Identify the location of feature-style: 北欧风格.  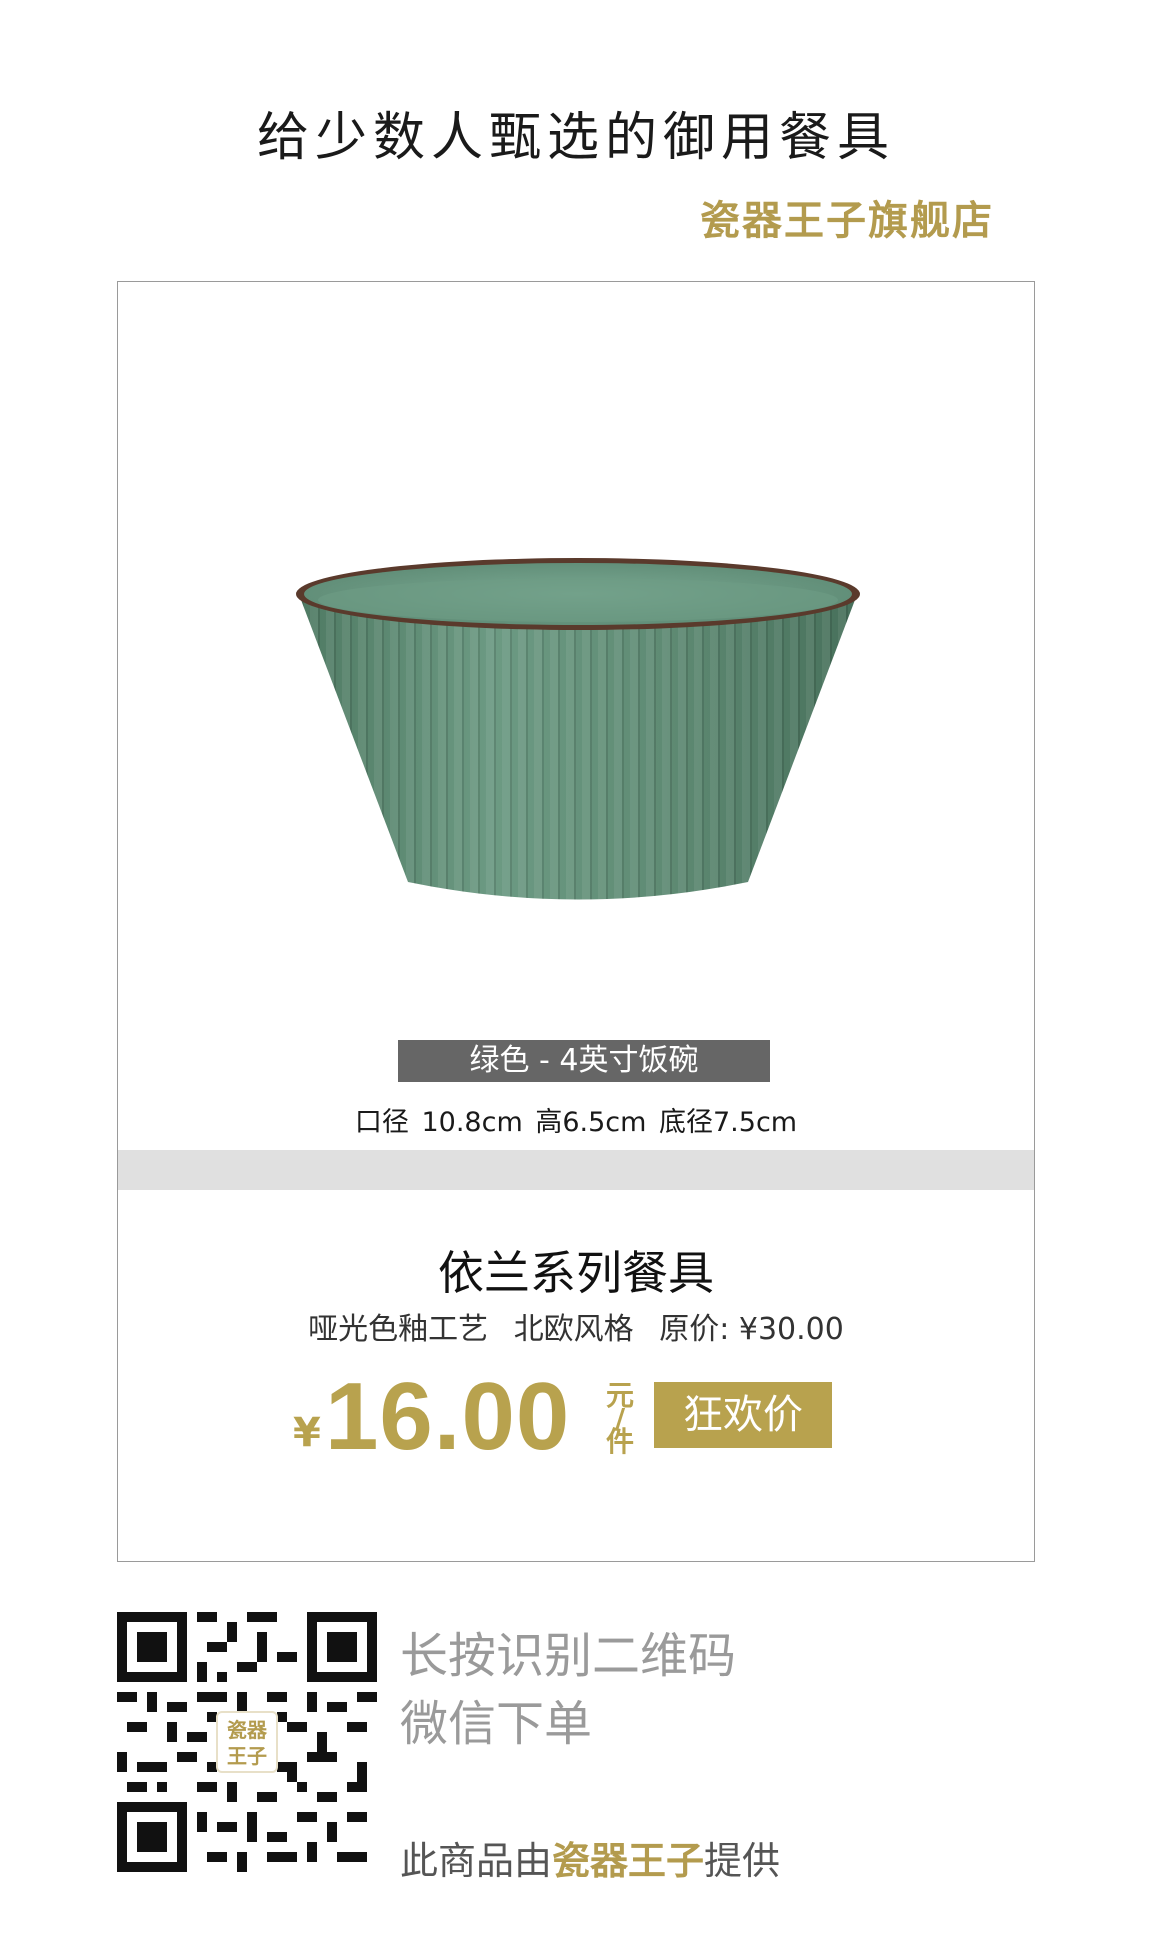
(573, 1329).